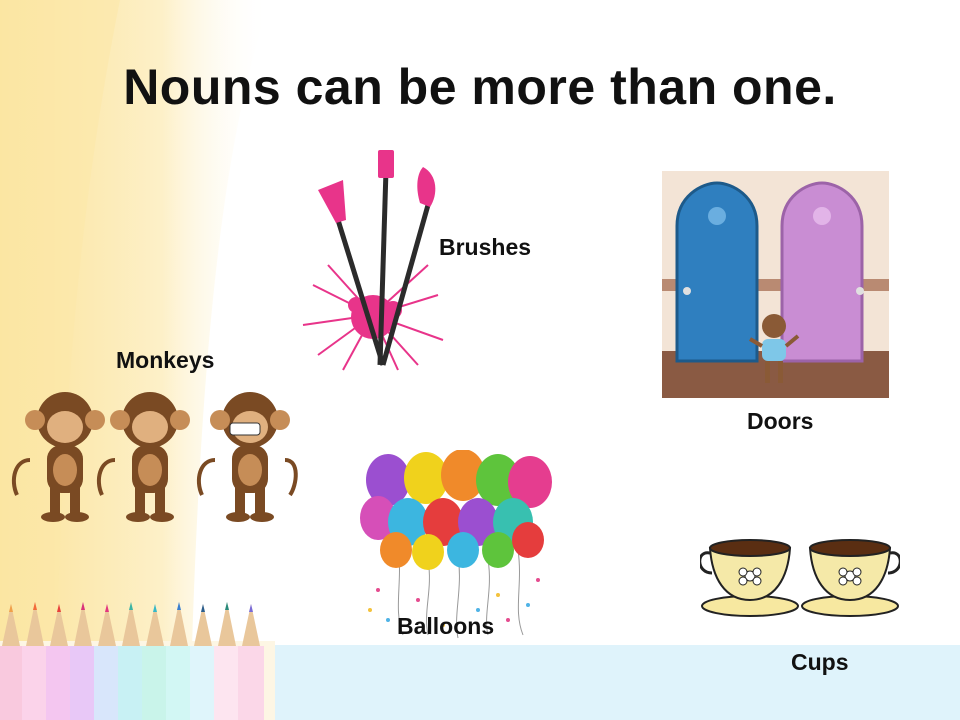 The image size is (960, 720). What do you see at coordinates (165, 360) in the screenshot?
I see `label-monkeys: Monkeys` at bounding box center [165, 360].